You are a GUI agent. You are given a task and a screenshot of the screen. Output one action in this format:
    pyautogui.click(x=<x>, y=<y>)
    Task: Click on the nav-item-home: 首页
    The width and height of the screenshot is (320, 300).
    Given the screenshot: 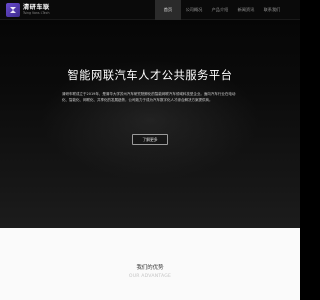 What is the action you would take?
    pyautogui.click(x=168, y=10)
    